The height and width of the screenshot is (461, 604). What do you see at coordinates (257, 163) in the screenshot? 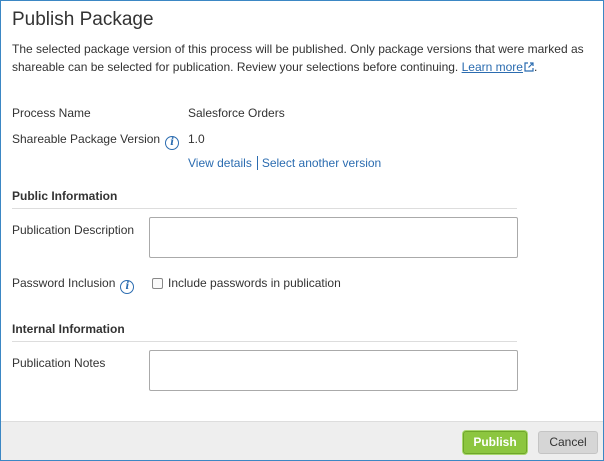
I see `link-separator` at bounding box center [257, 163].